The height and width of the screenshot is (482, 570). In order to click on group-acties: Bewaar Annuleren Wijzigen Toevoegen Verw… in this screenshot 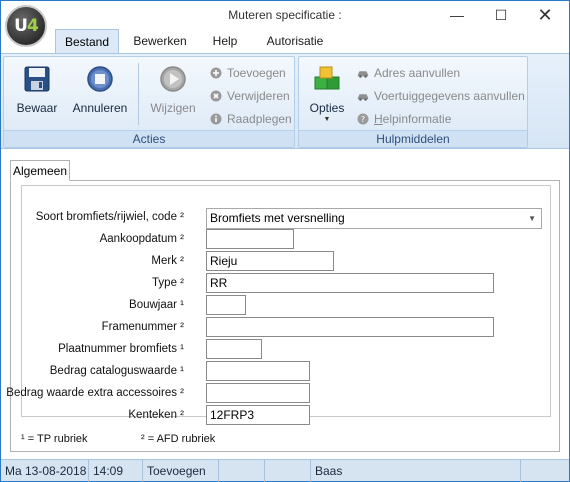, I will do `click(149, 102)`.